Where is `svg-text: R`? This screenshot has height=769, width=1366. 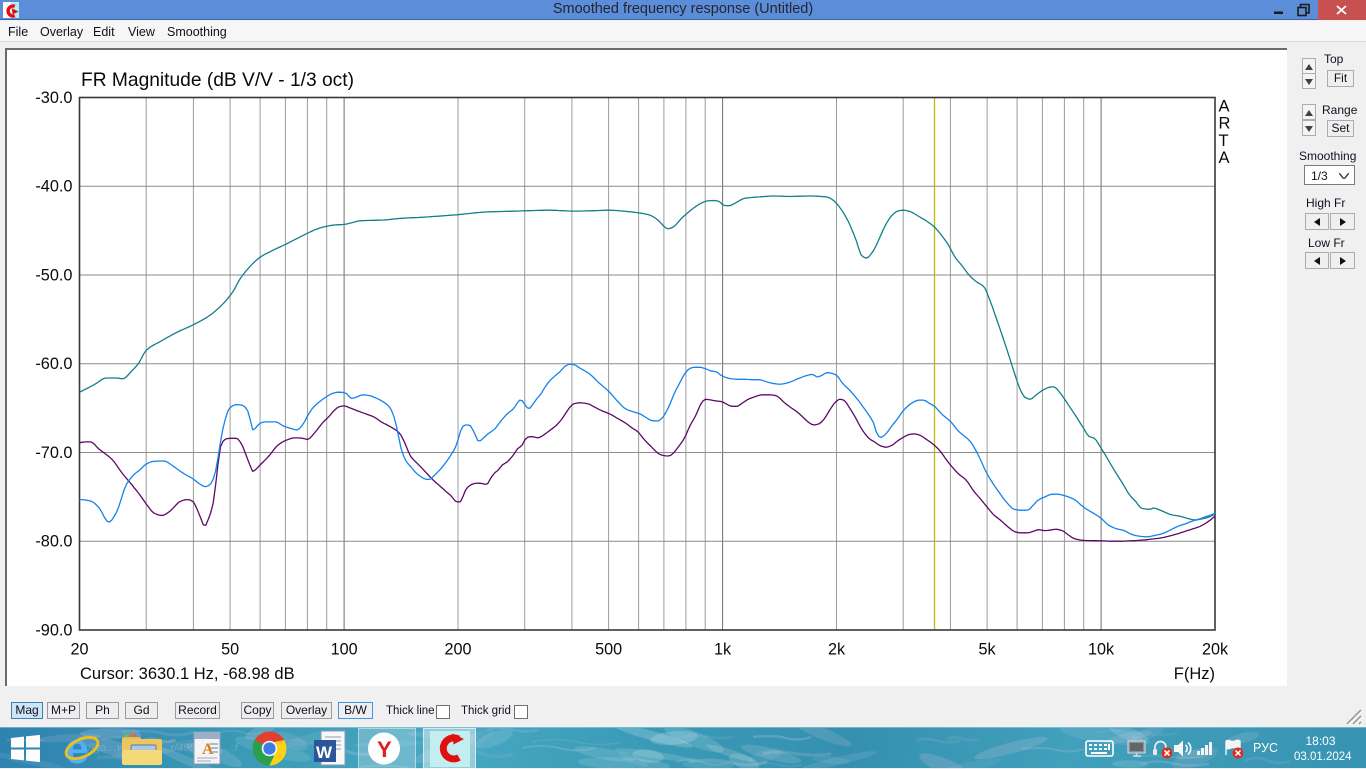 svg-text: R is located at coordinates (1225, 124).